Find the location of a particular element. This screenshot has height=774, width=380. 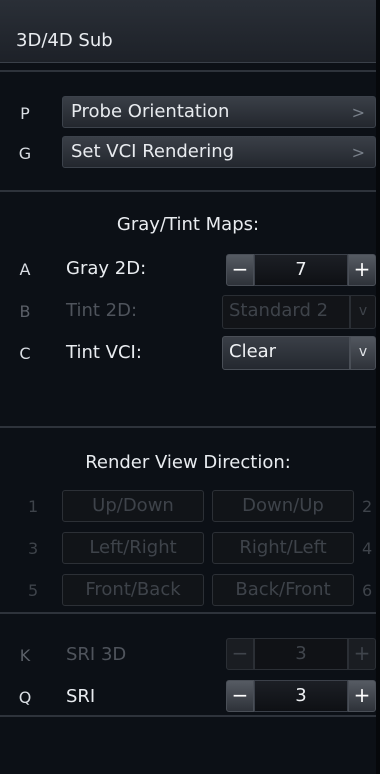

tint-vci-label: Tint VCI: is located at coordinates (104, 352).